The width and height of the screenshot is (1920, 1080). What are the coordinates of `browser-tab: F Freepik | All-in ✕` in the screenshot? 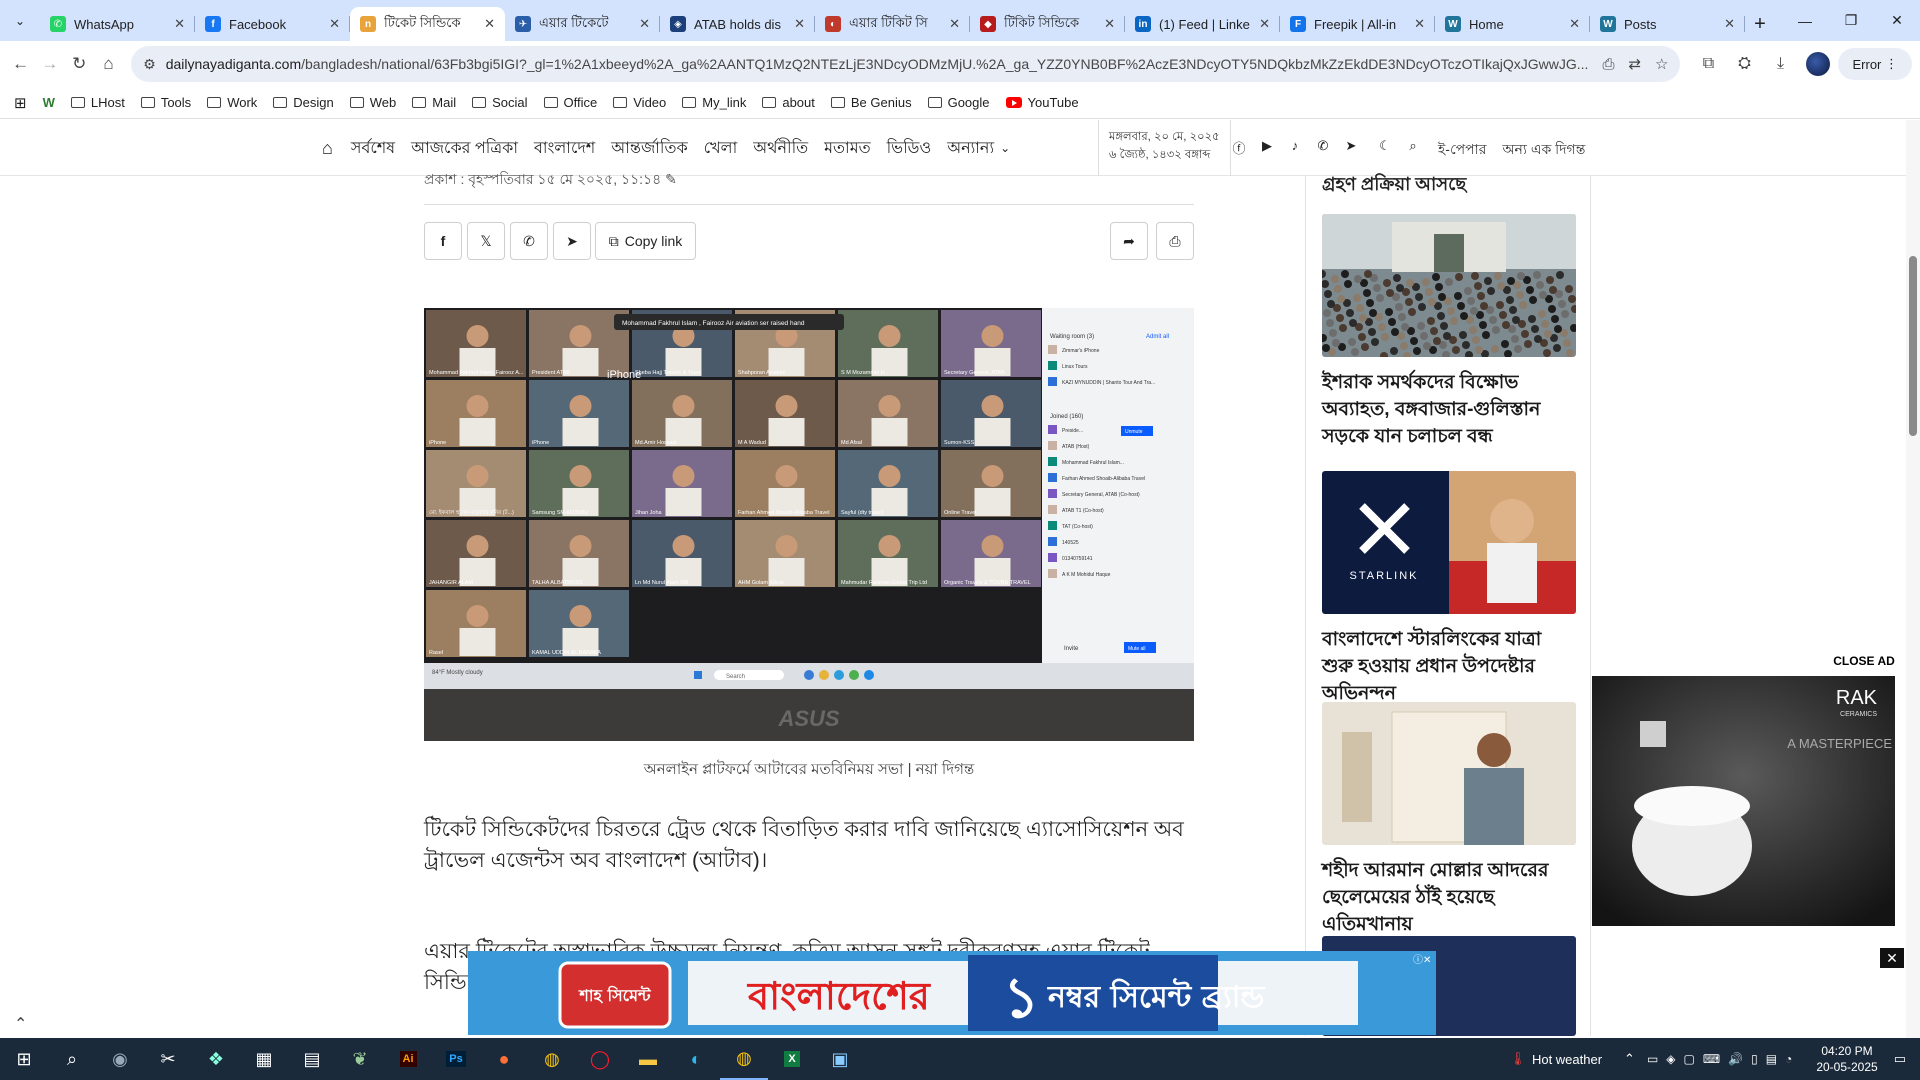 It's located at (1357, 24).